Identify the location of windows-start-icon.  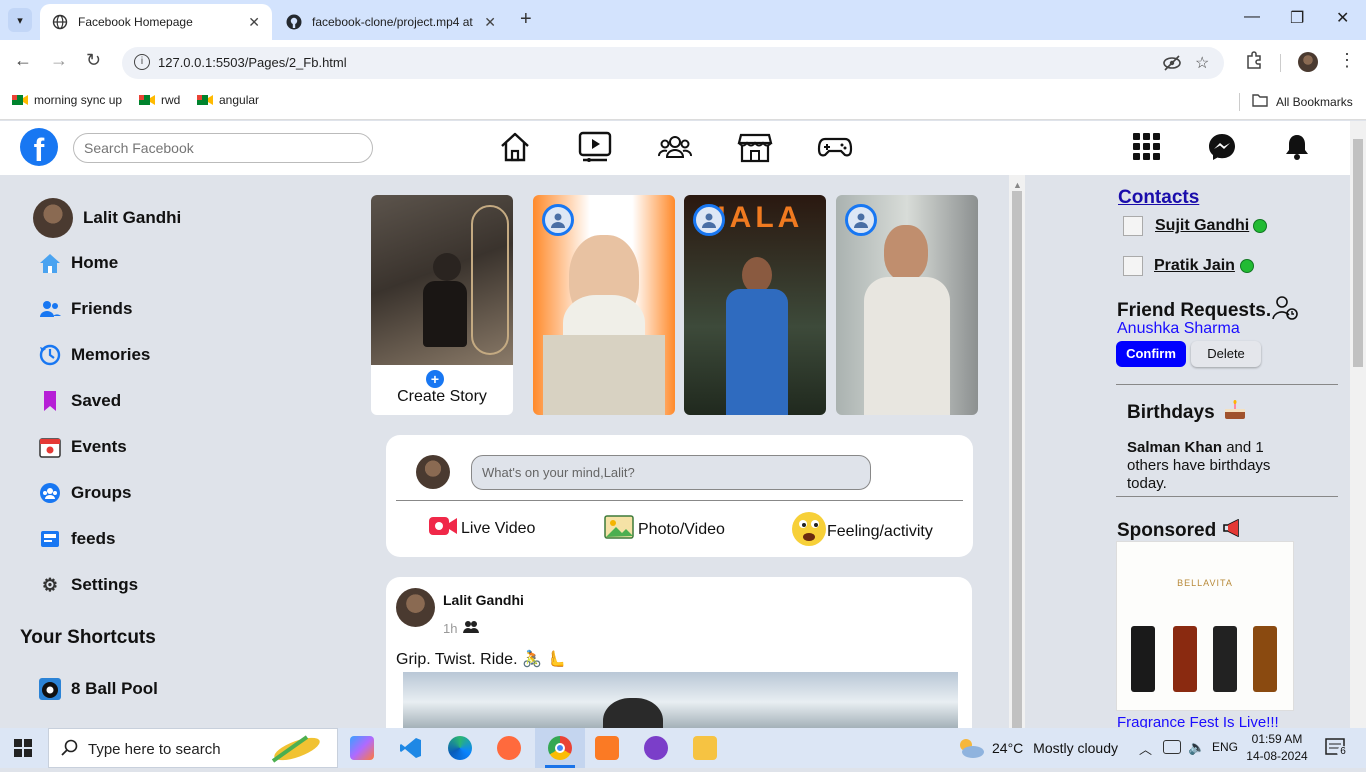
(23, 750).